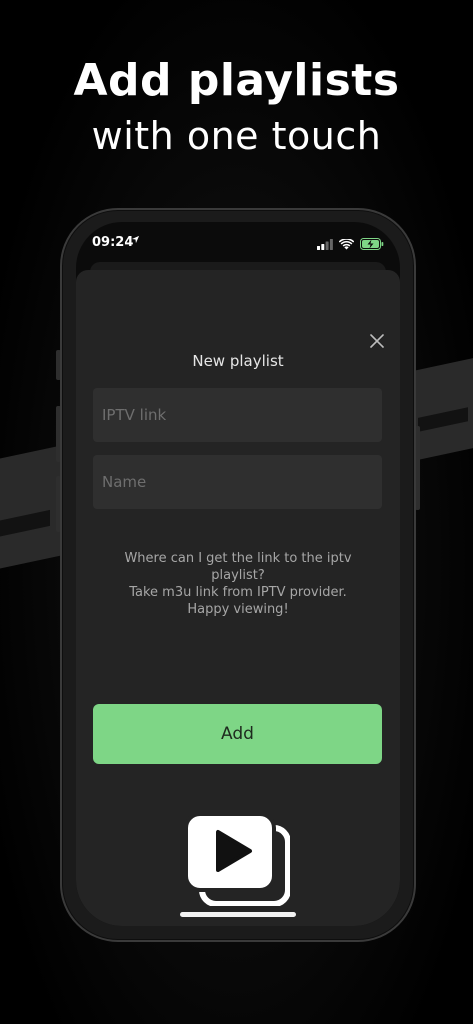 The image size is (473, 1024). Describe the element at coordinates (238, 592) in the screenshot. I see `help-line-2: Take m3u link from IPTV provider.` at that location.